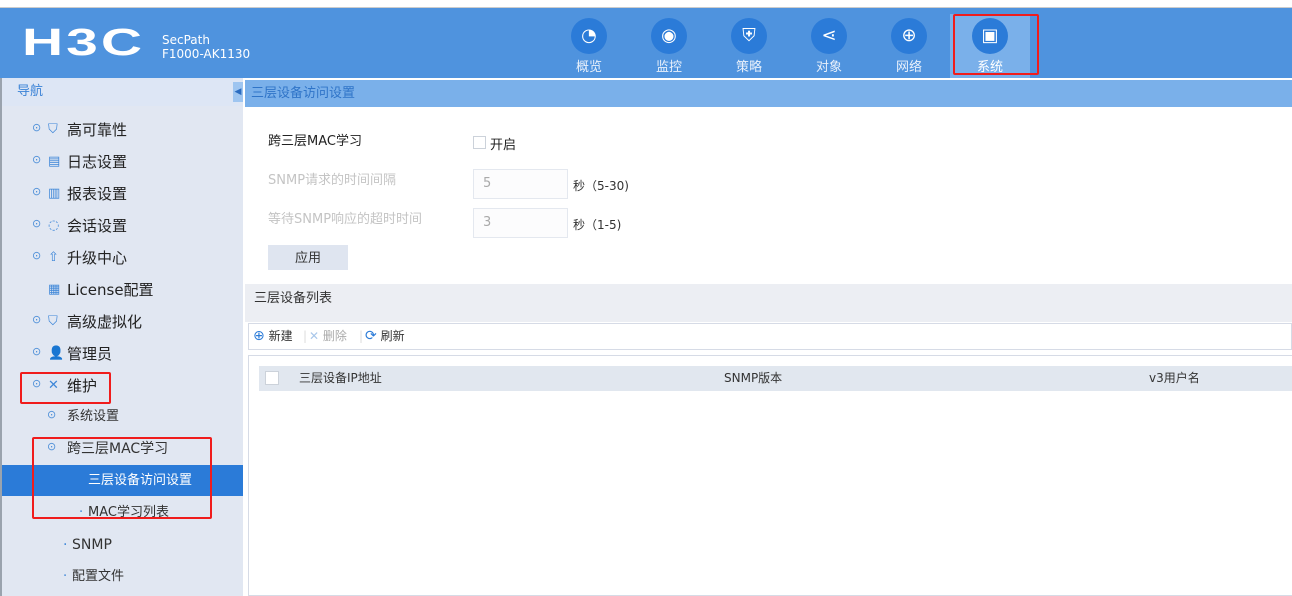 This screenshot has width=1292, height=596. Describe the element at coordinates (122, 354) in the screenshot. I see `sidebar-item-admin: ⊙ 👤 管理员` at that location.